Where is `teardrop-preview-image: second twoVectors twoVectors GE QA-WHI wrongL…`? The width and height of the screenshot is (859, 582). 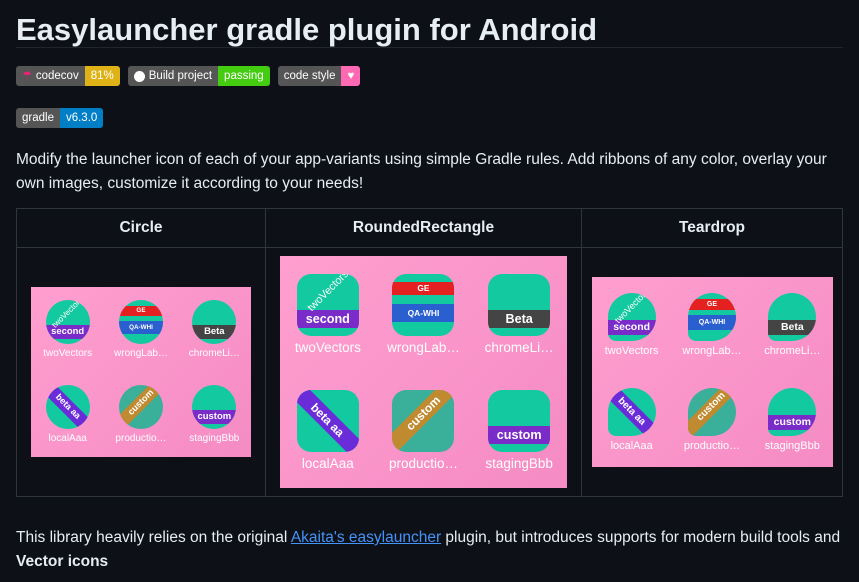 teardrop-preview-image: second twoVectors twoVectors GE QA-WHI wrongL… is located at coordinates (712, 372).